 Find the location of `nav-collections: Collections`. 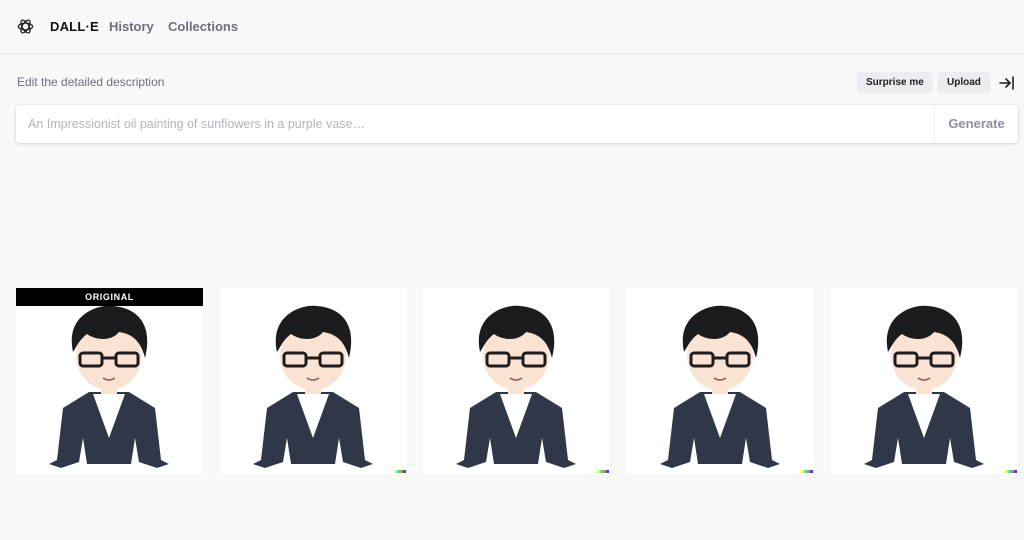

nav-collections: Collections is located at coordinates (203, 26).